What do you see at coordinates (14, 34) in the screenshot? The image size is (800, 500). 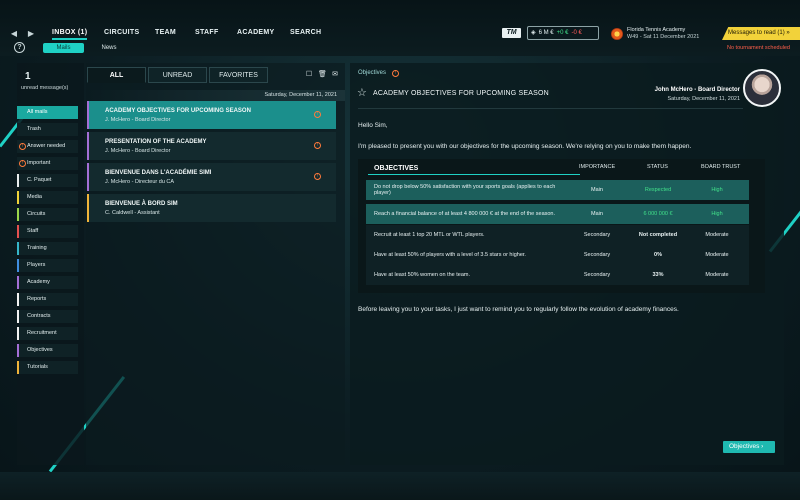 I see `back-icon: ◀` at bounding box center [14, 34].